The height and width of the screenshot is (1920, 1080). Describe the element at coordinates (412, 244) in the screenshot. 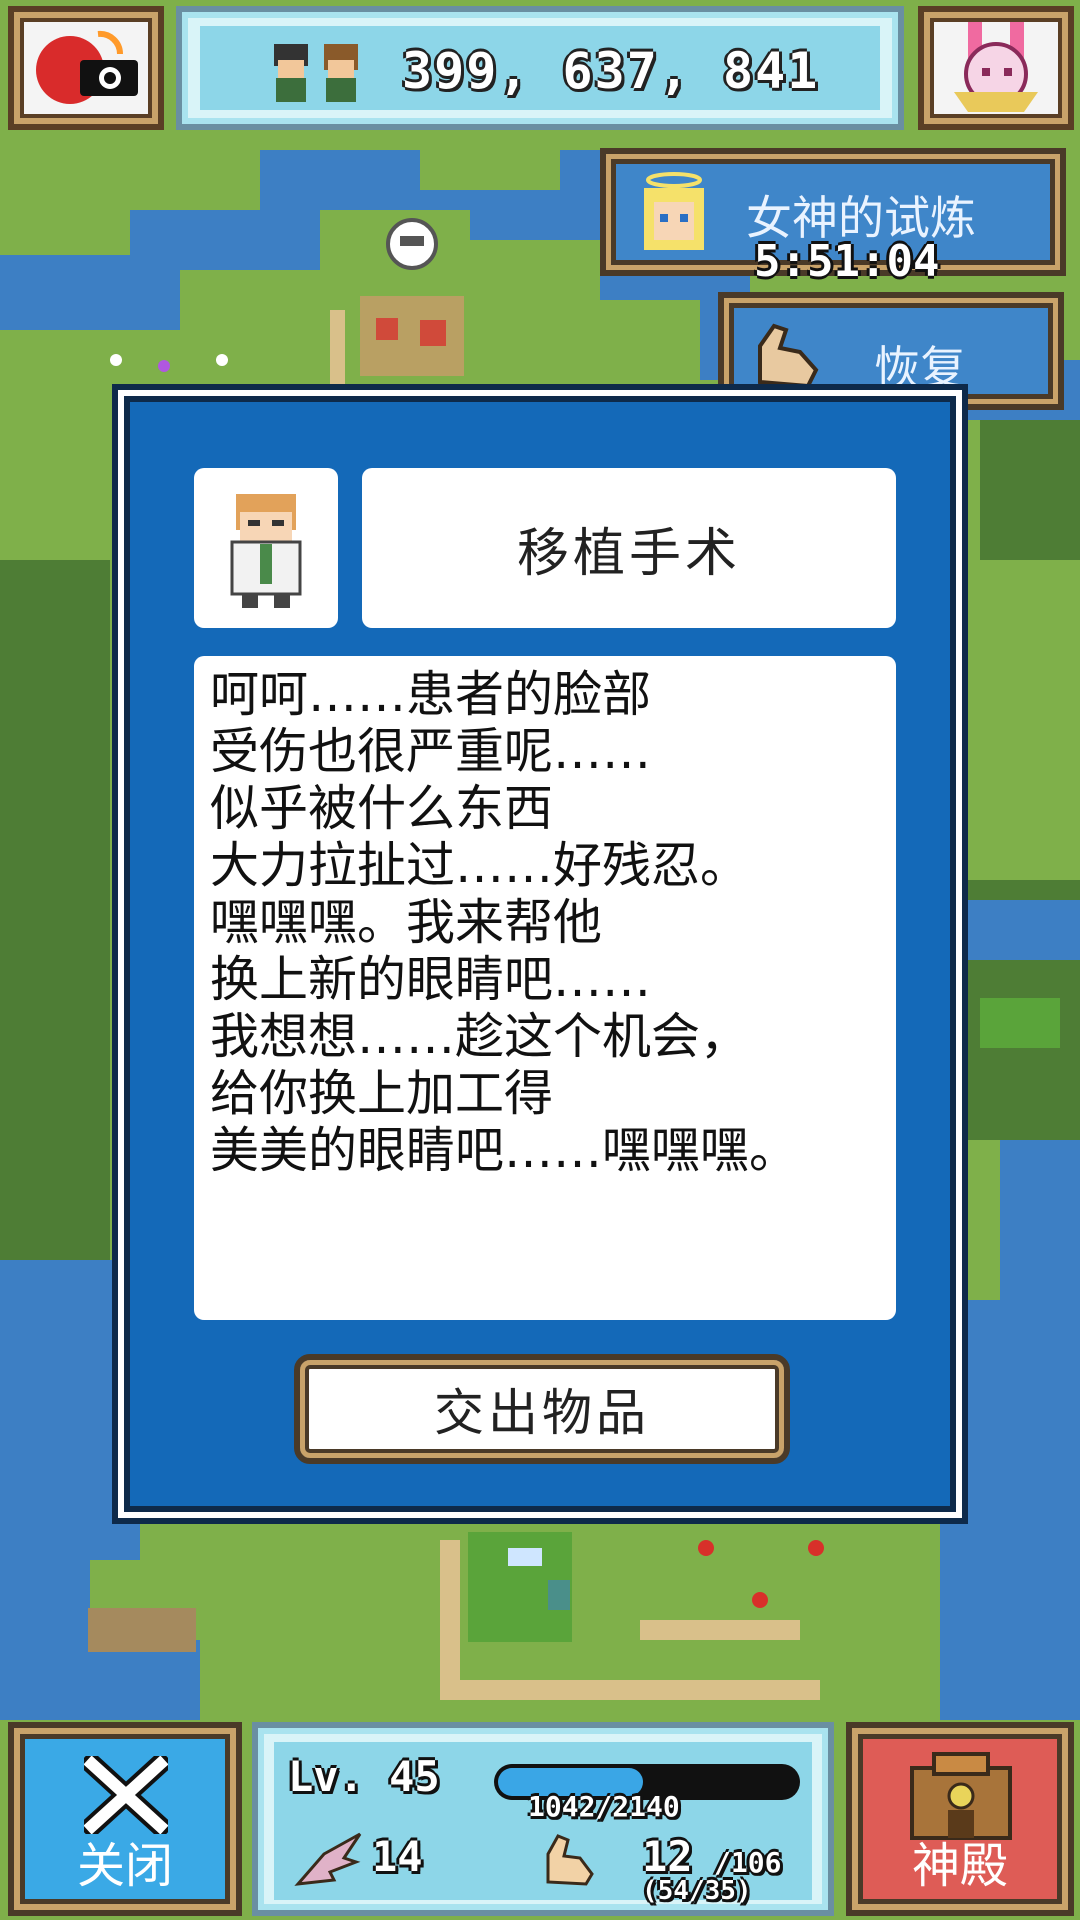

I see `speech-marker-icon` at that location.